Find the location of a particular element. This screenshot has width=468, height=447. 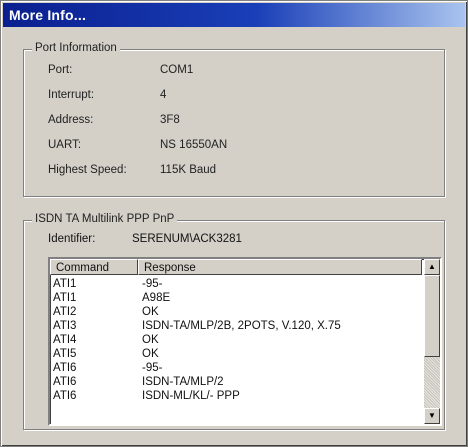

list-row: ATI3 ISDN-TA/MLP/2B, 2POTS, V.120, X.75 is located at coordinates (236, 326).